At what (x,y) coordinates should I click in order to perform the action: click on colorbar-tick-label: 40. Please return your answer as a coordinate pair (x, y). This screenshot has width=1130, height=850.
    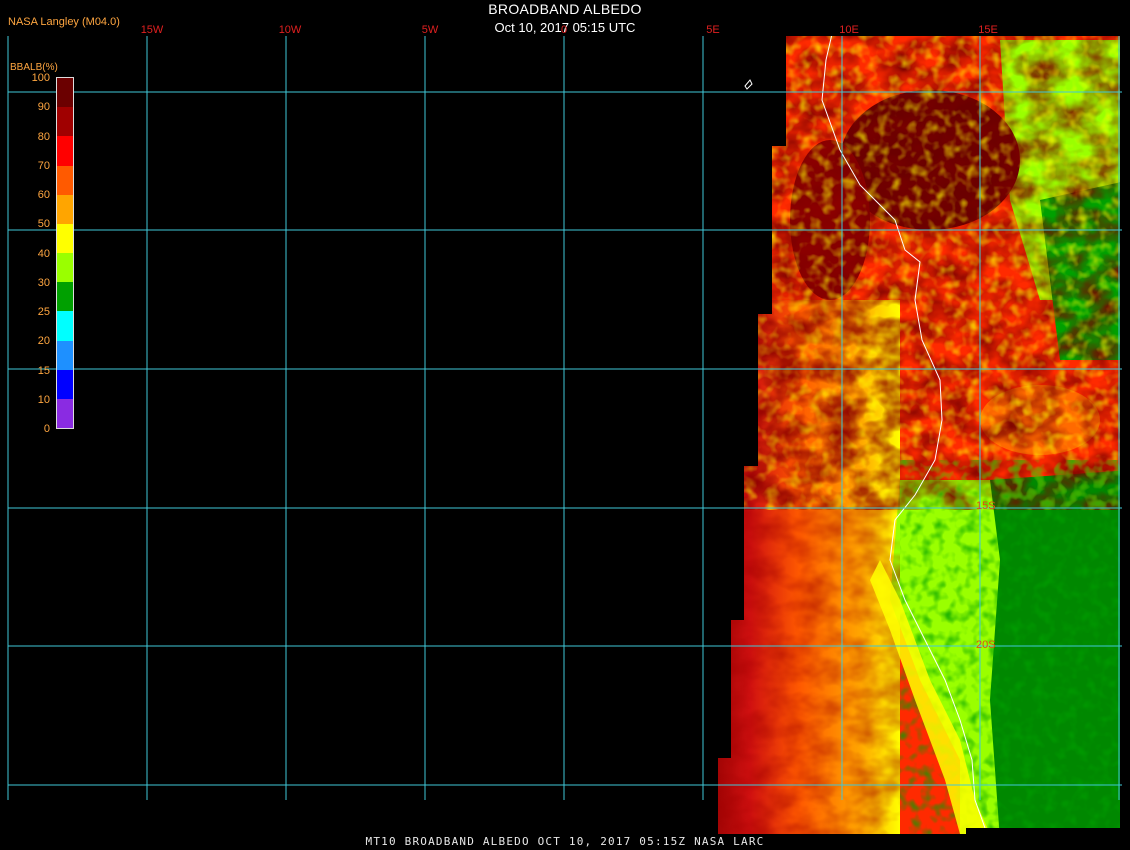
    Looking at the image, I should click on (43, 253).